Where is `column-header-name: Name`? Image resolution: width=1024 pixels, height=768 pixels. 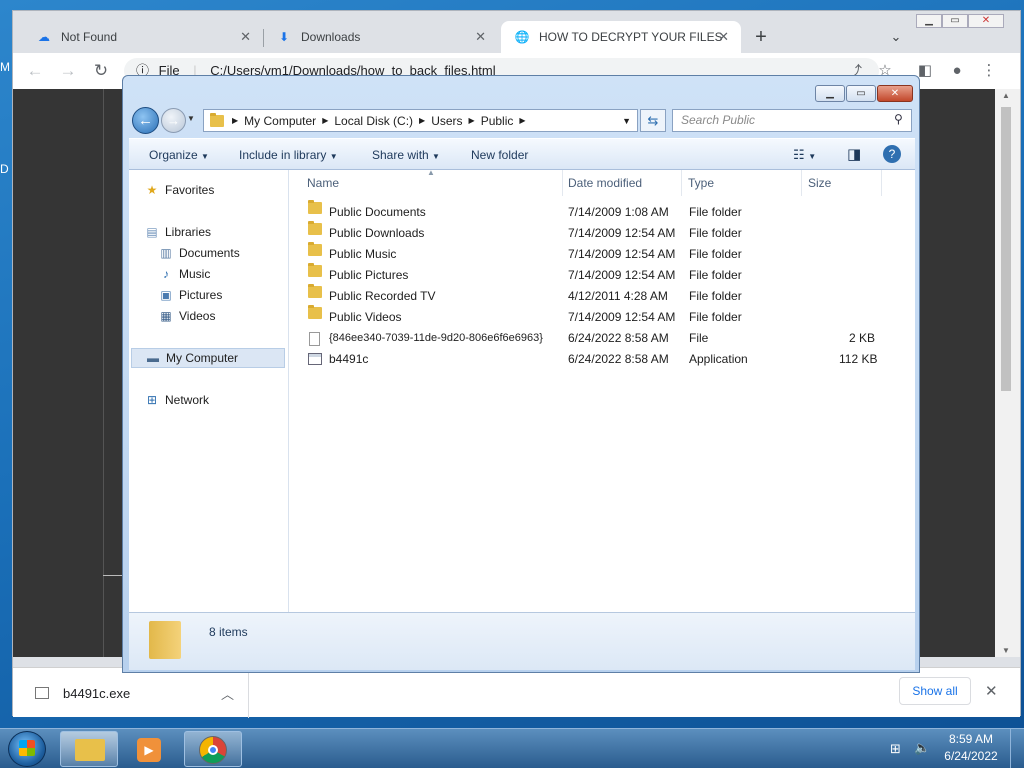
column-header-name: Name is located at coordinates (432, 183).